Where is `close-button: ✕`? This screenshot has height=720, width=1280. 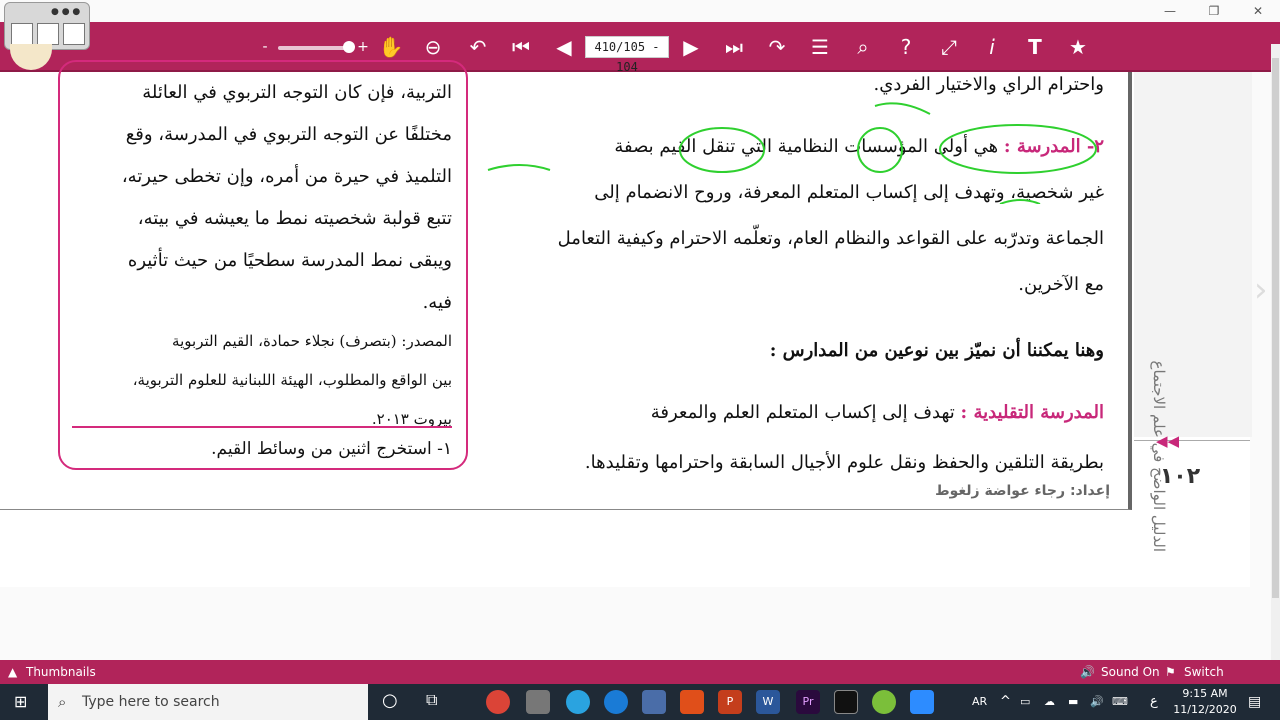 close-button: ✕ is located at coordinates (1258, 11).